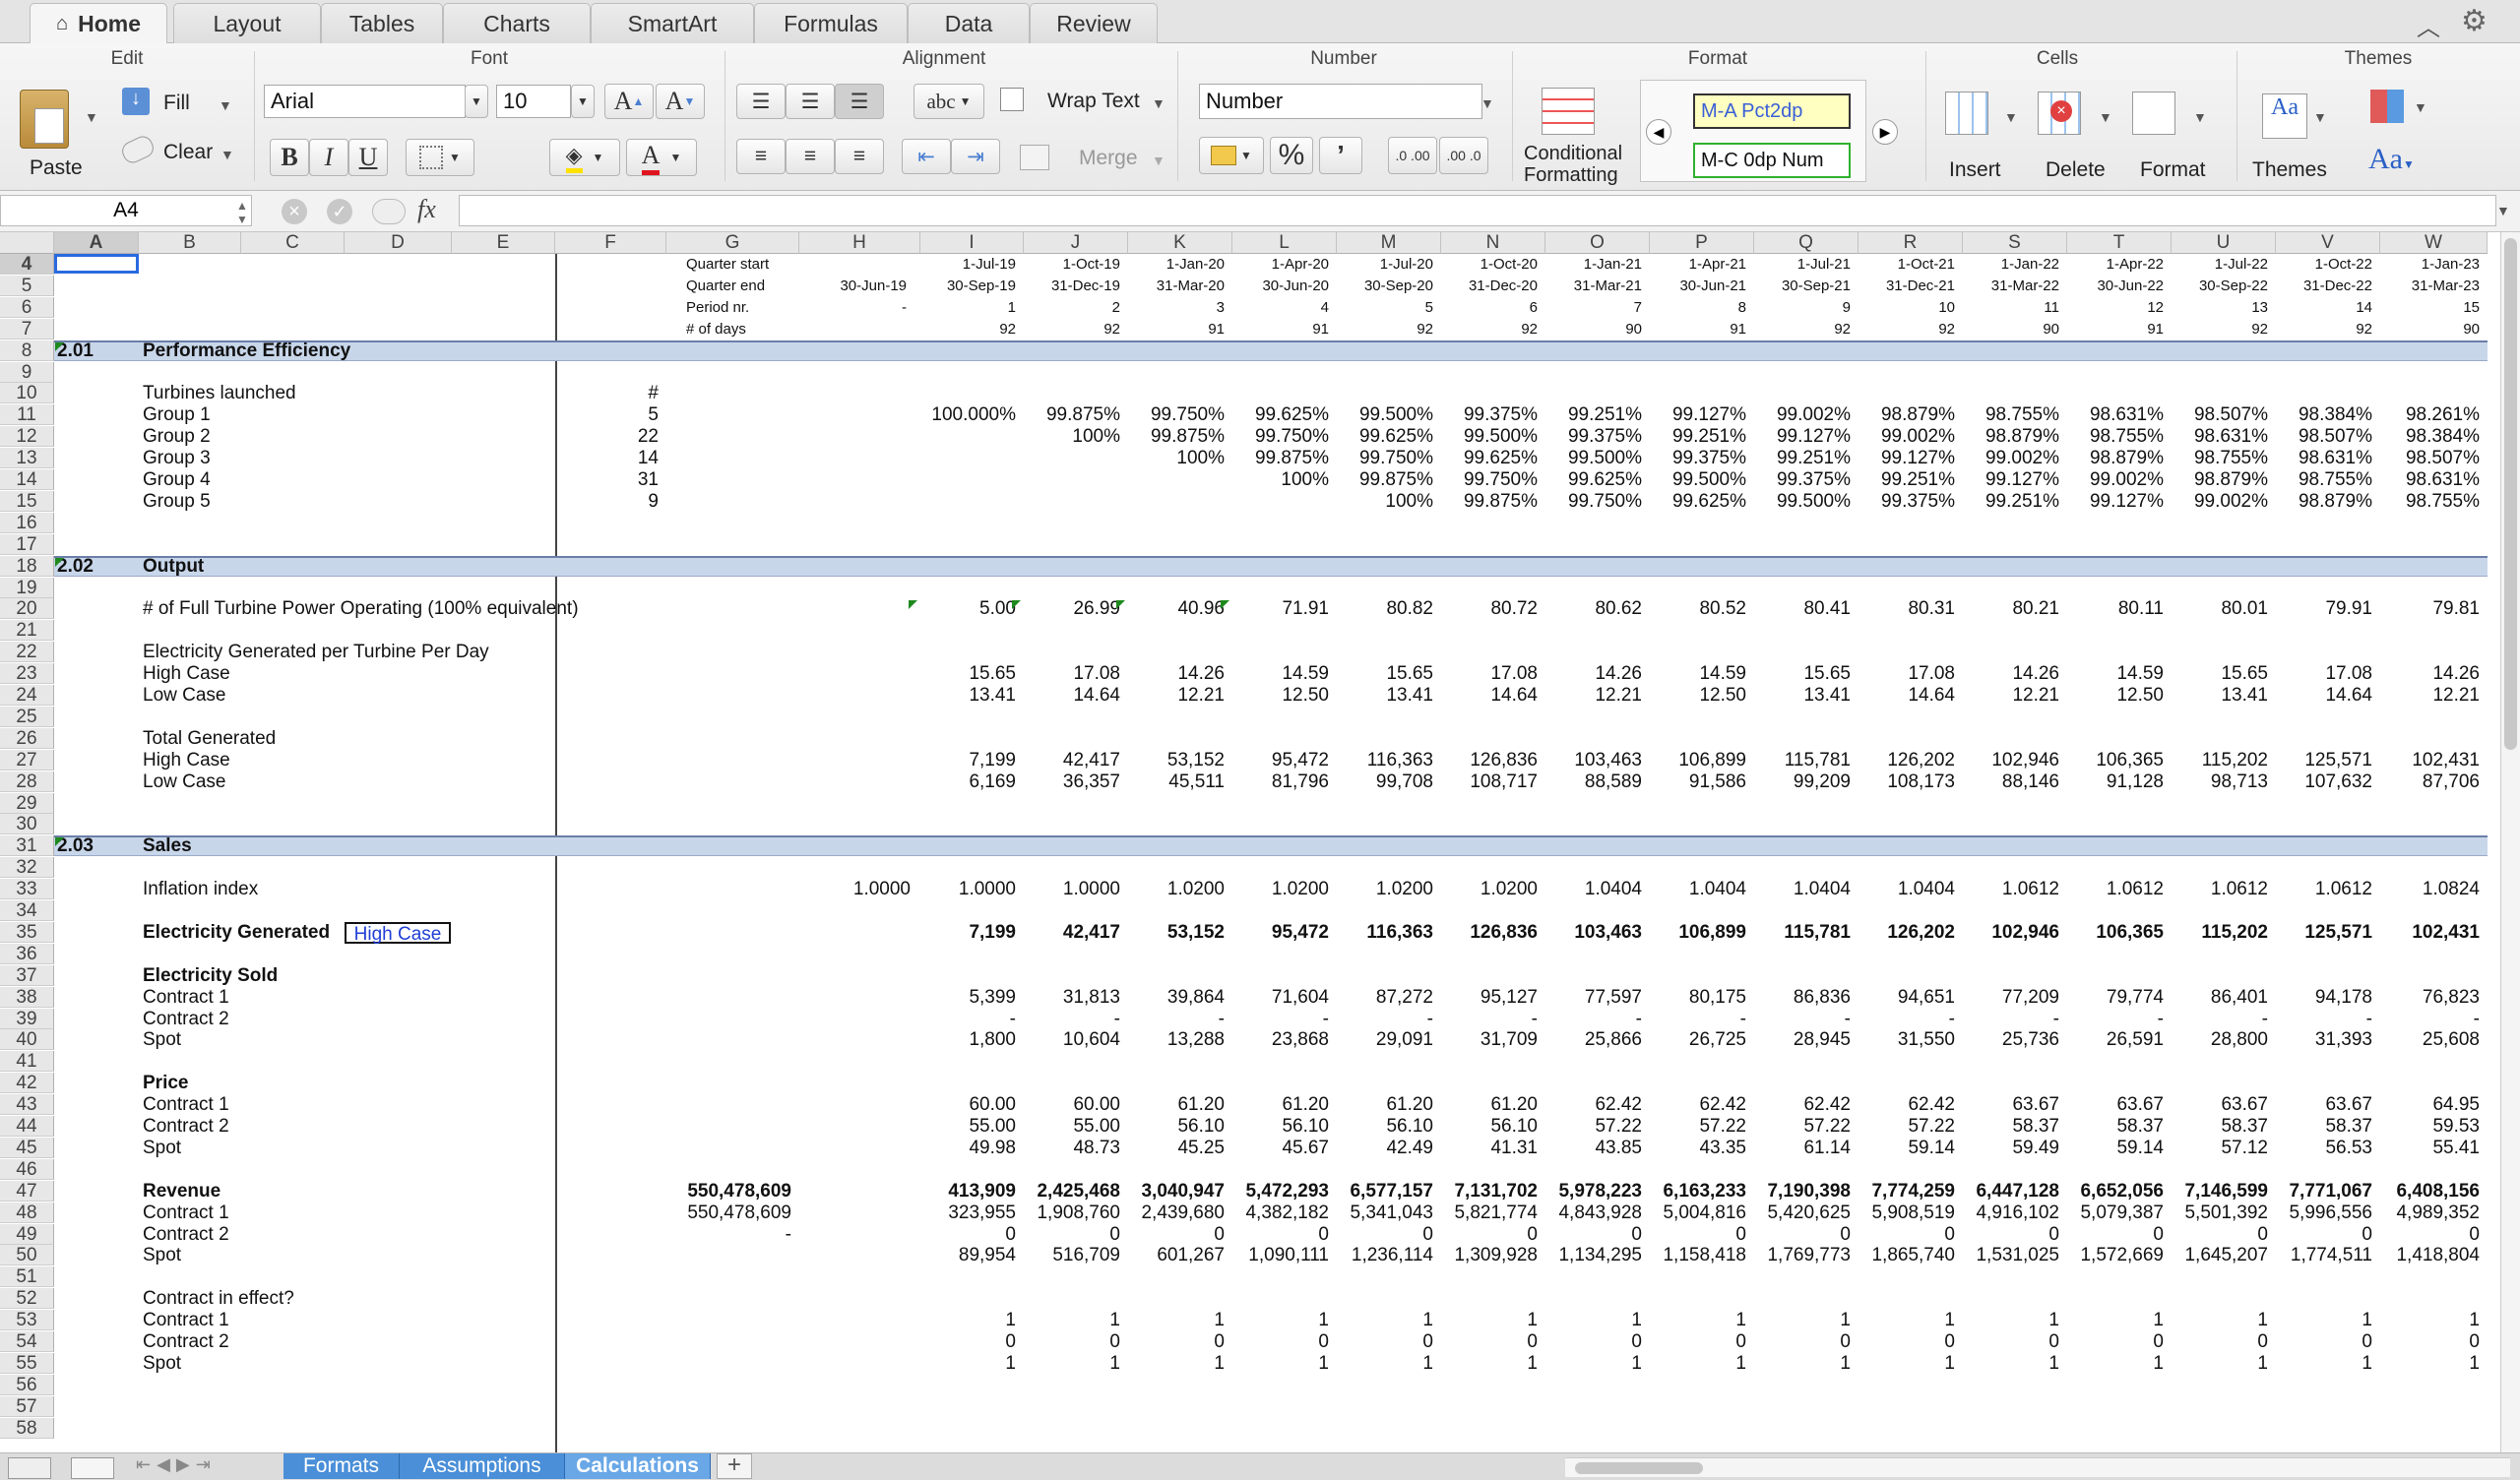  I want to click on column-header: W, so click(2434, 243).